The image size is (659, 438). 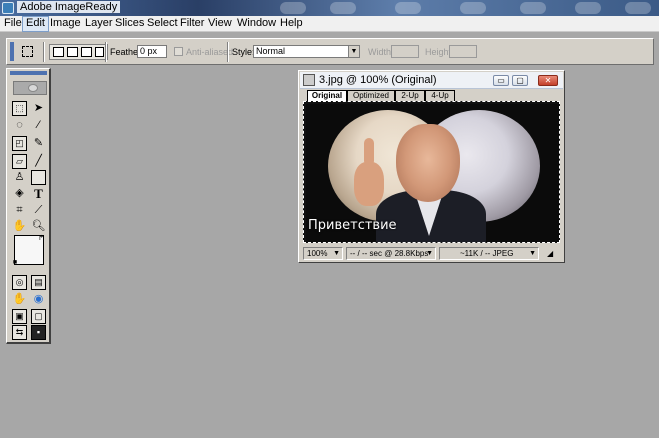 What do you see at coordinates (19, 226) in the screenshot?
I see `hand-tool-icon: ✋` at bounding box center [19, 226].